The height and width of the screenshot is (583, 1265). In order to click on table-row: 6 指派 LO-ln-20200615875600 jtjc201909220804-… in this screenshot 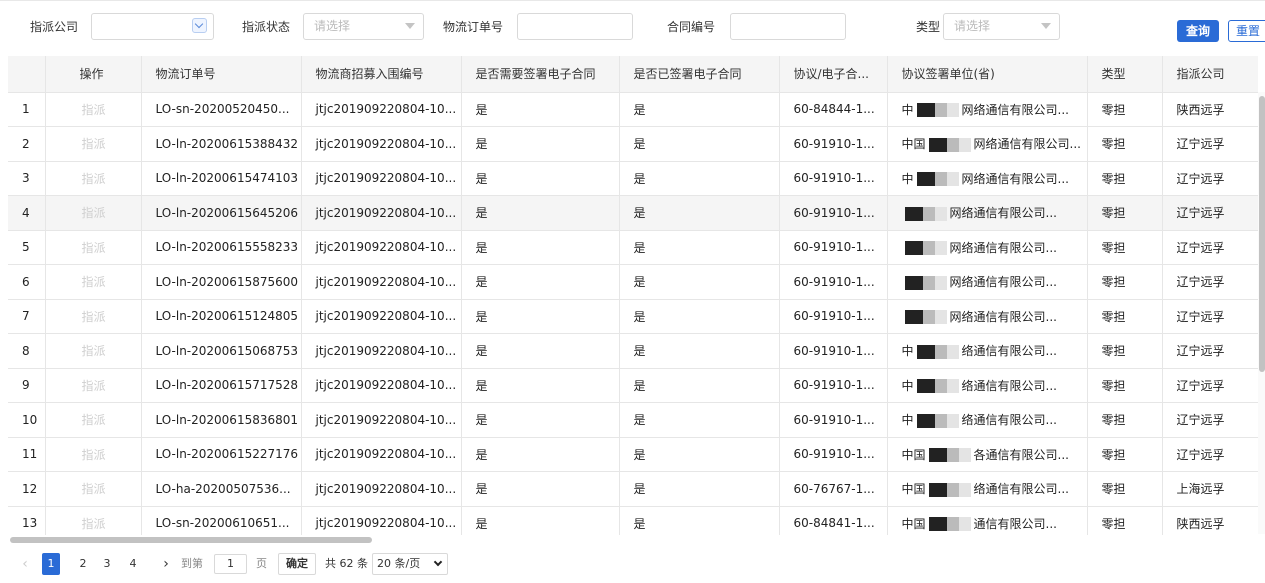, I will do `click(633, 282)`.